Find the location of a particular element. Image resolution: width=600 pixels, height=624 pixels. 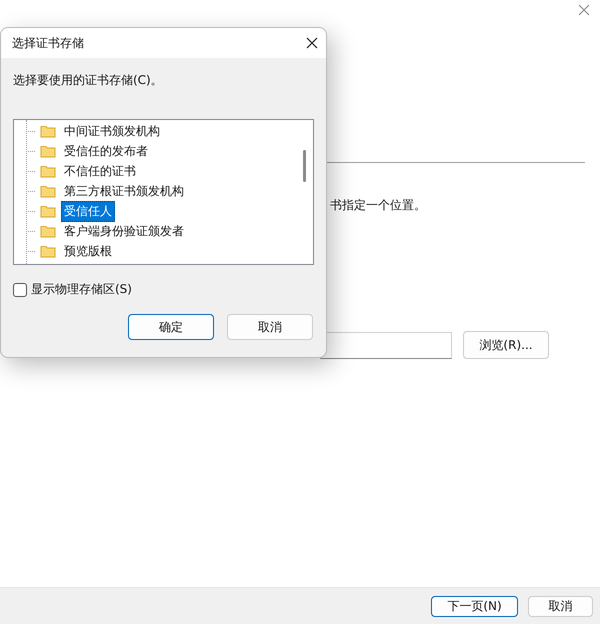

prompt-text: 选择要使用的证书存储(C)。 is located at coordinates (88, 80).